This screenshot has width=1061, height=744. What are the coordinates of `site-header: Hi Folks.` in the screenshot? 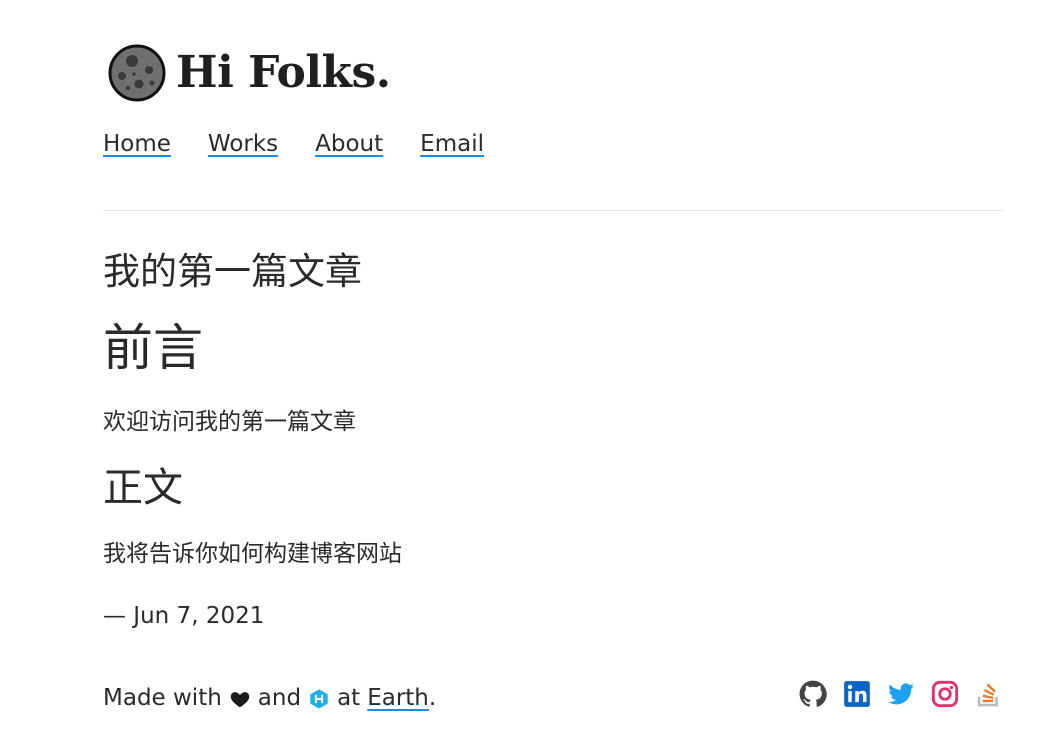 It's located at (249, 73).